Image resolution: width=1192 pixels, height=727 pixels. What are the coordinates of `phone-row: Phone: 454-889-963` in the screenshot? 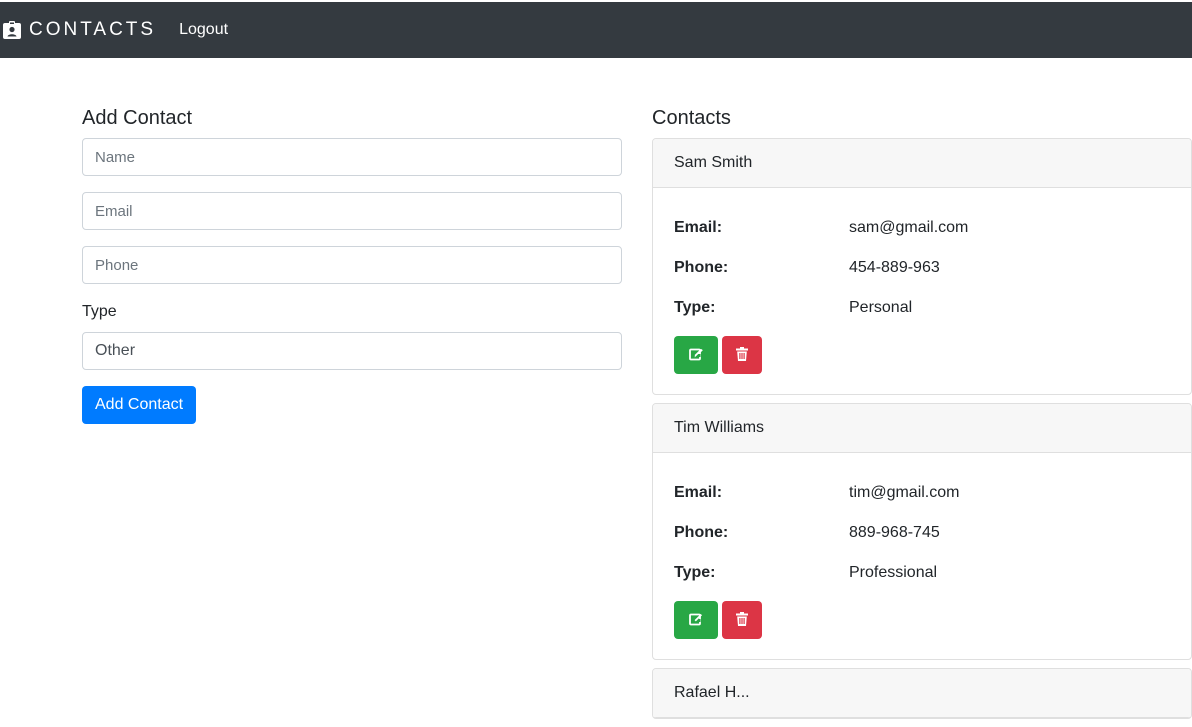 It's located at (922, 268).